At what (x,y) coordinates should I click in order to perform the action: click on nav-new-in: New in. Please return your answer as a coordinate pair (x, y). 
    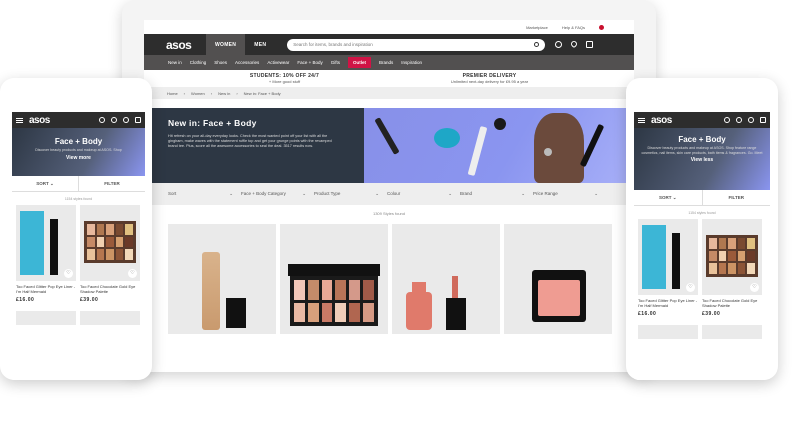
    Looking at the image, I should click on (175, 62).